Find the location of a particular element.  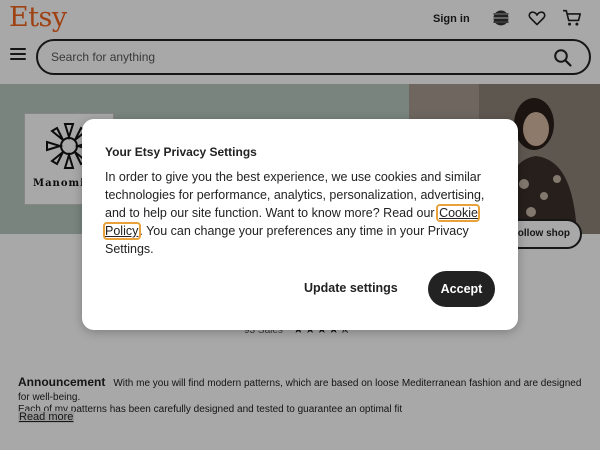

update-settings-button: Update settings is located at coordinates (351, 288).